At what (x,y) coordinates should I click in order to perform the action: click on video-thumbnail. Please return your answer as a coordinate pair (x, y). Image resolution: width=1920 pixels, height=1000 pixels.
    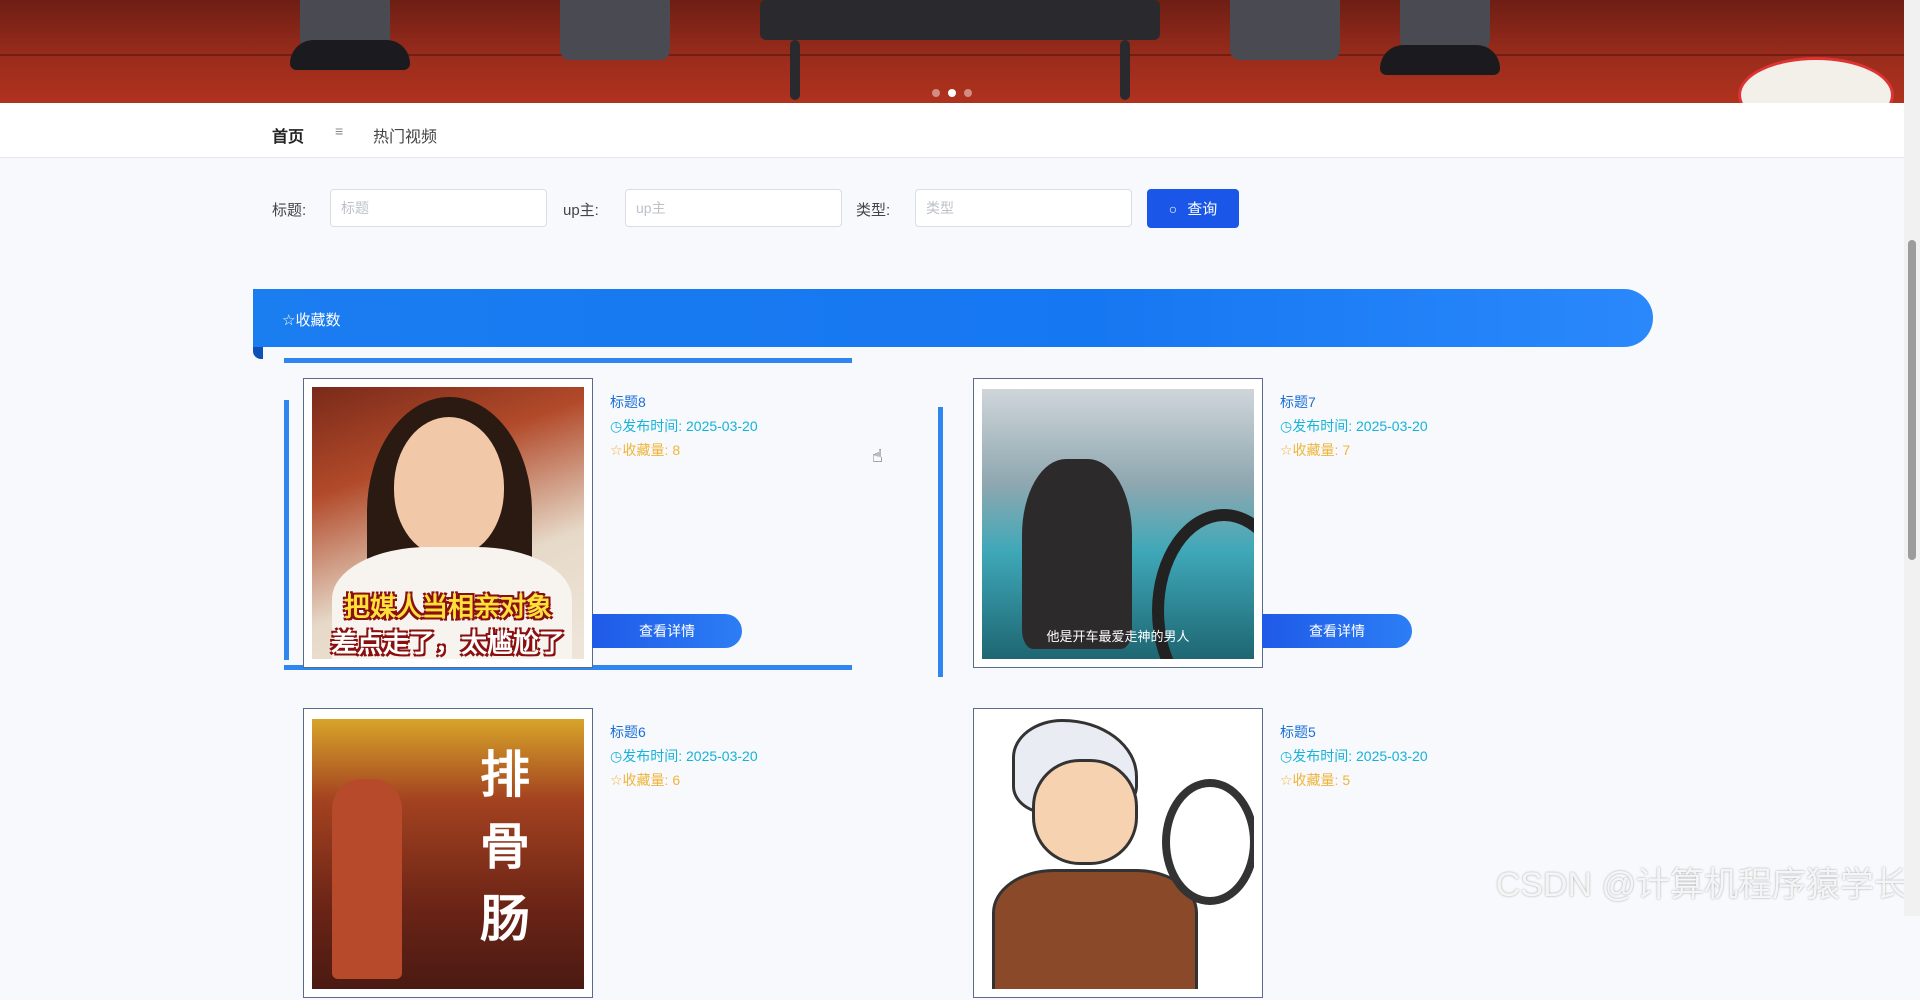
    Looking at the image, I should click on (1118, 853).